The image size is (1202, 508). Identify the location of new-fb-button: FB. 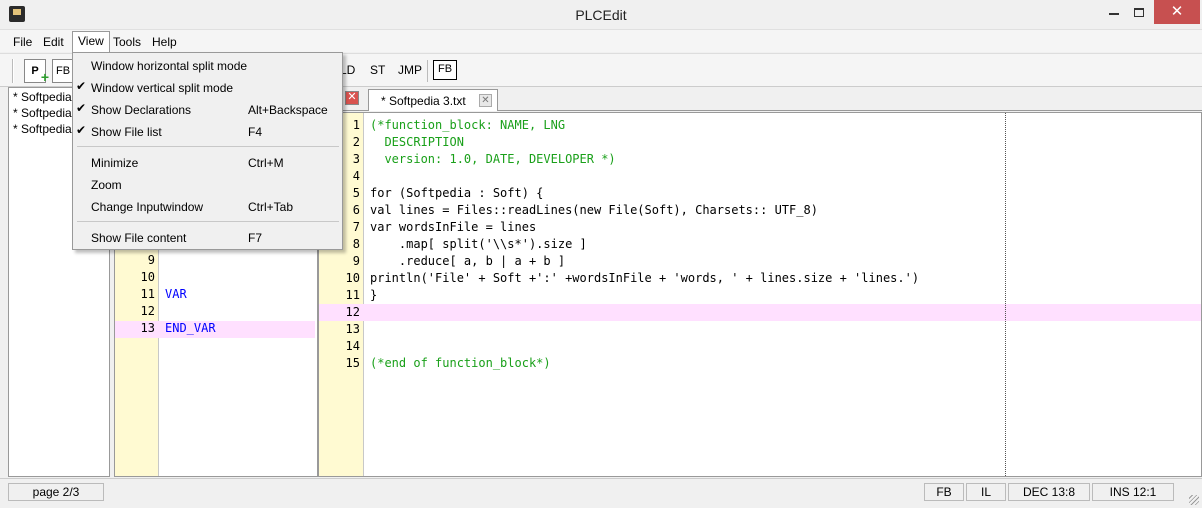
(63, 71).